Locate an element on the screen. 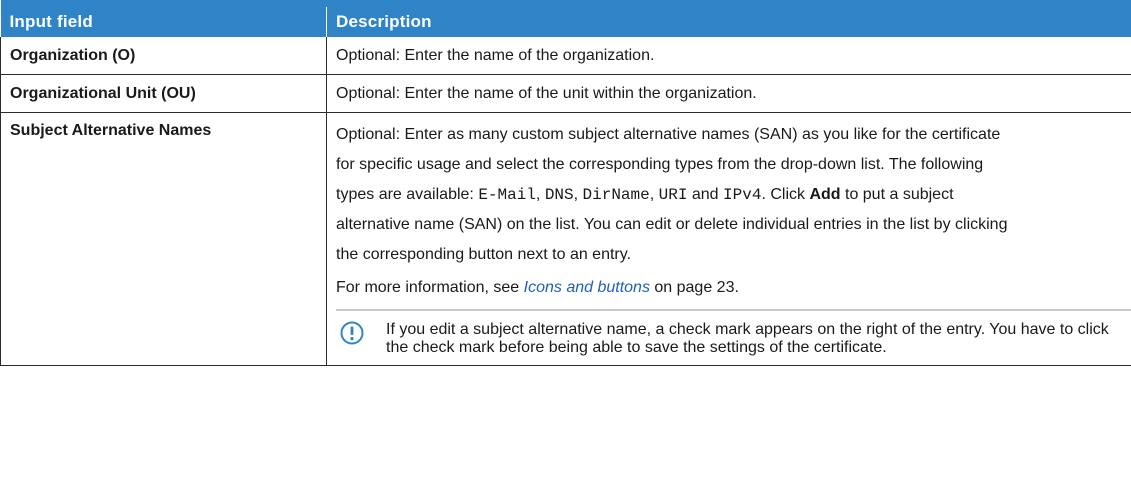 The image size is (1131, 481). type-ipv4: IPv4 is located at coordinates (742, 195).